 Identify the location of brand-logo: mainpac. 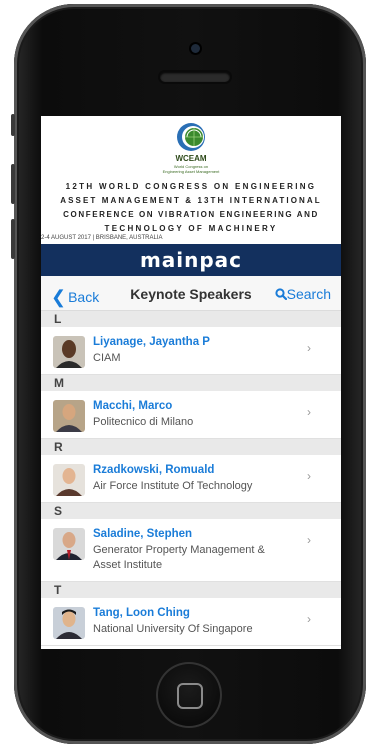
(191, 260).